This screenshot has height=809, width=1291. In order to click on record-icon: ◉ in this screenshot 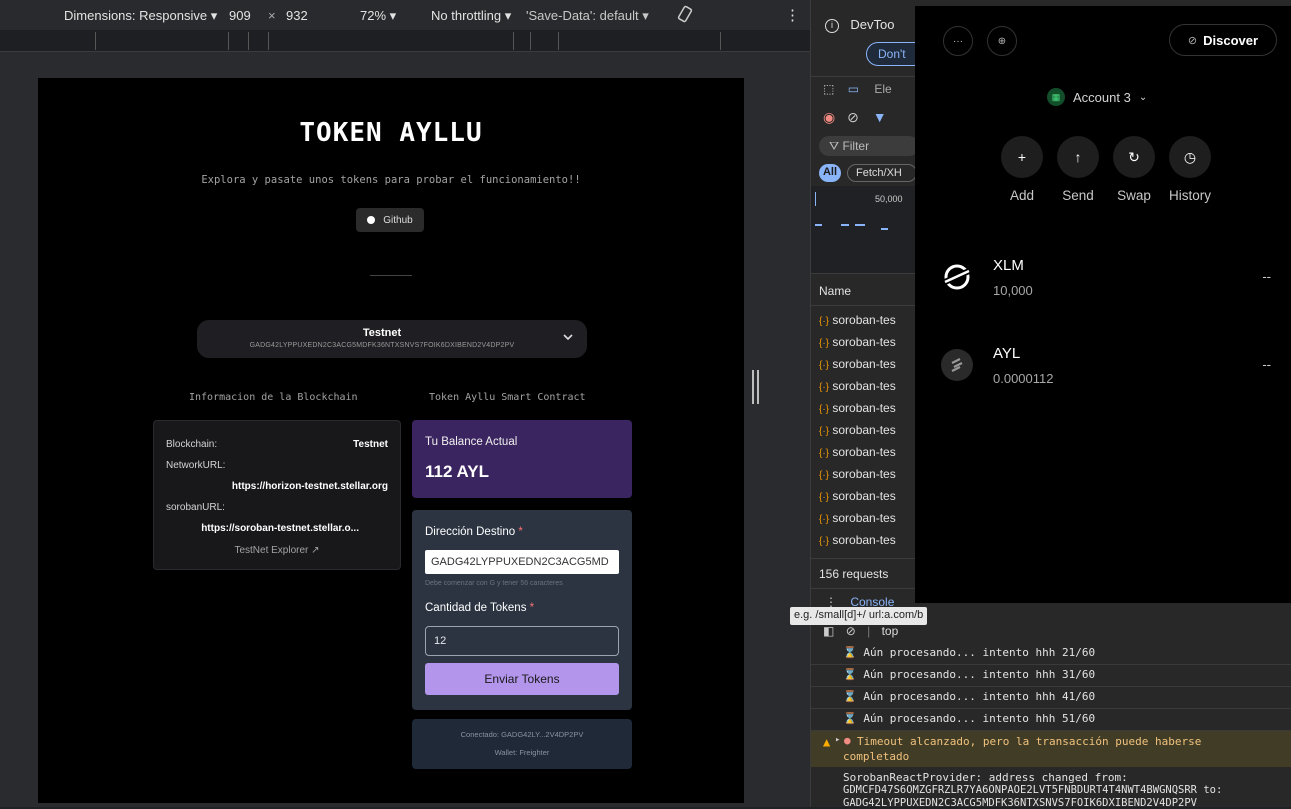, I will do `click(829, 117)`.